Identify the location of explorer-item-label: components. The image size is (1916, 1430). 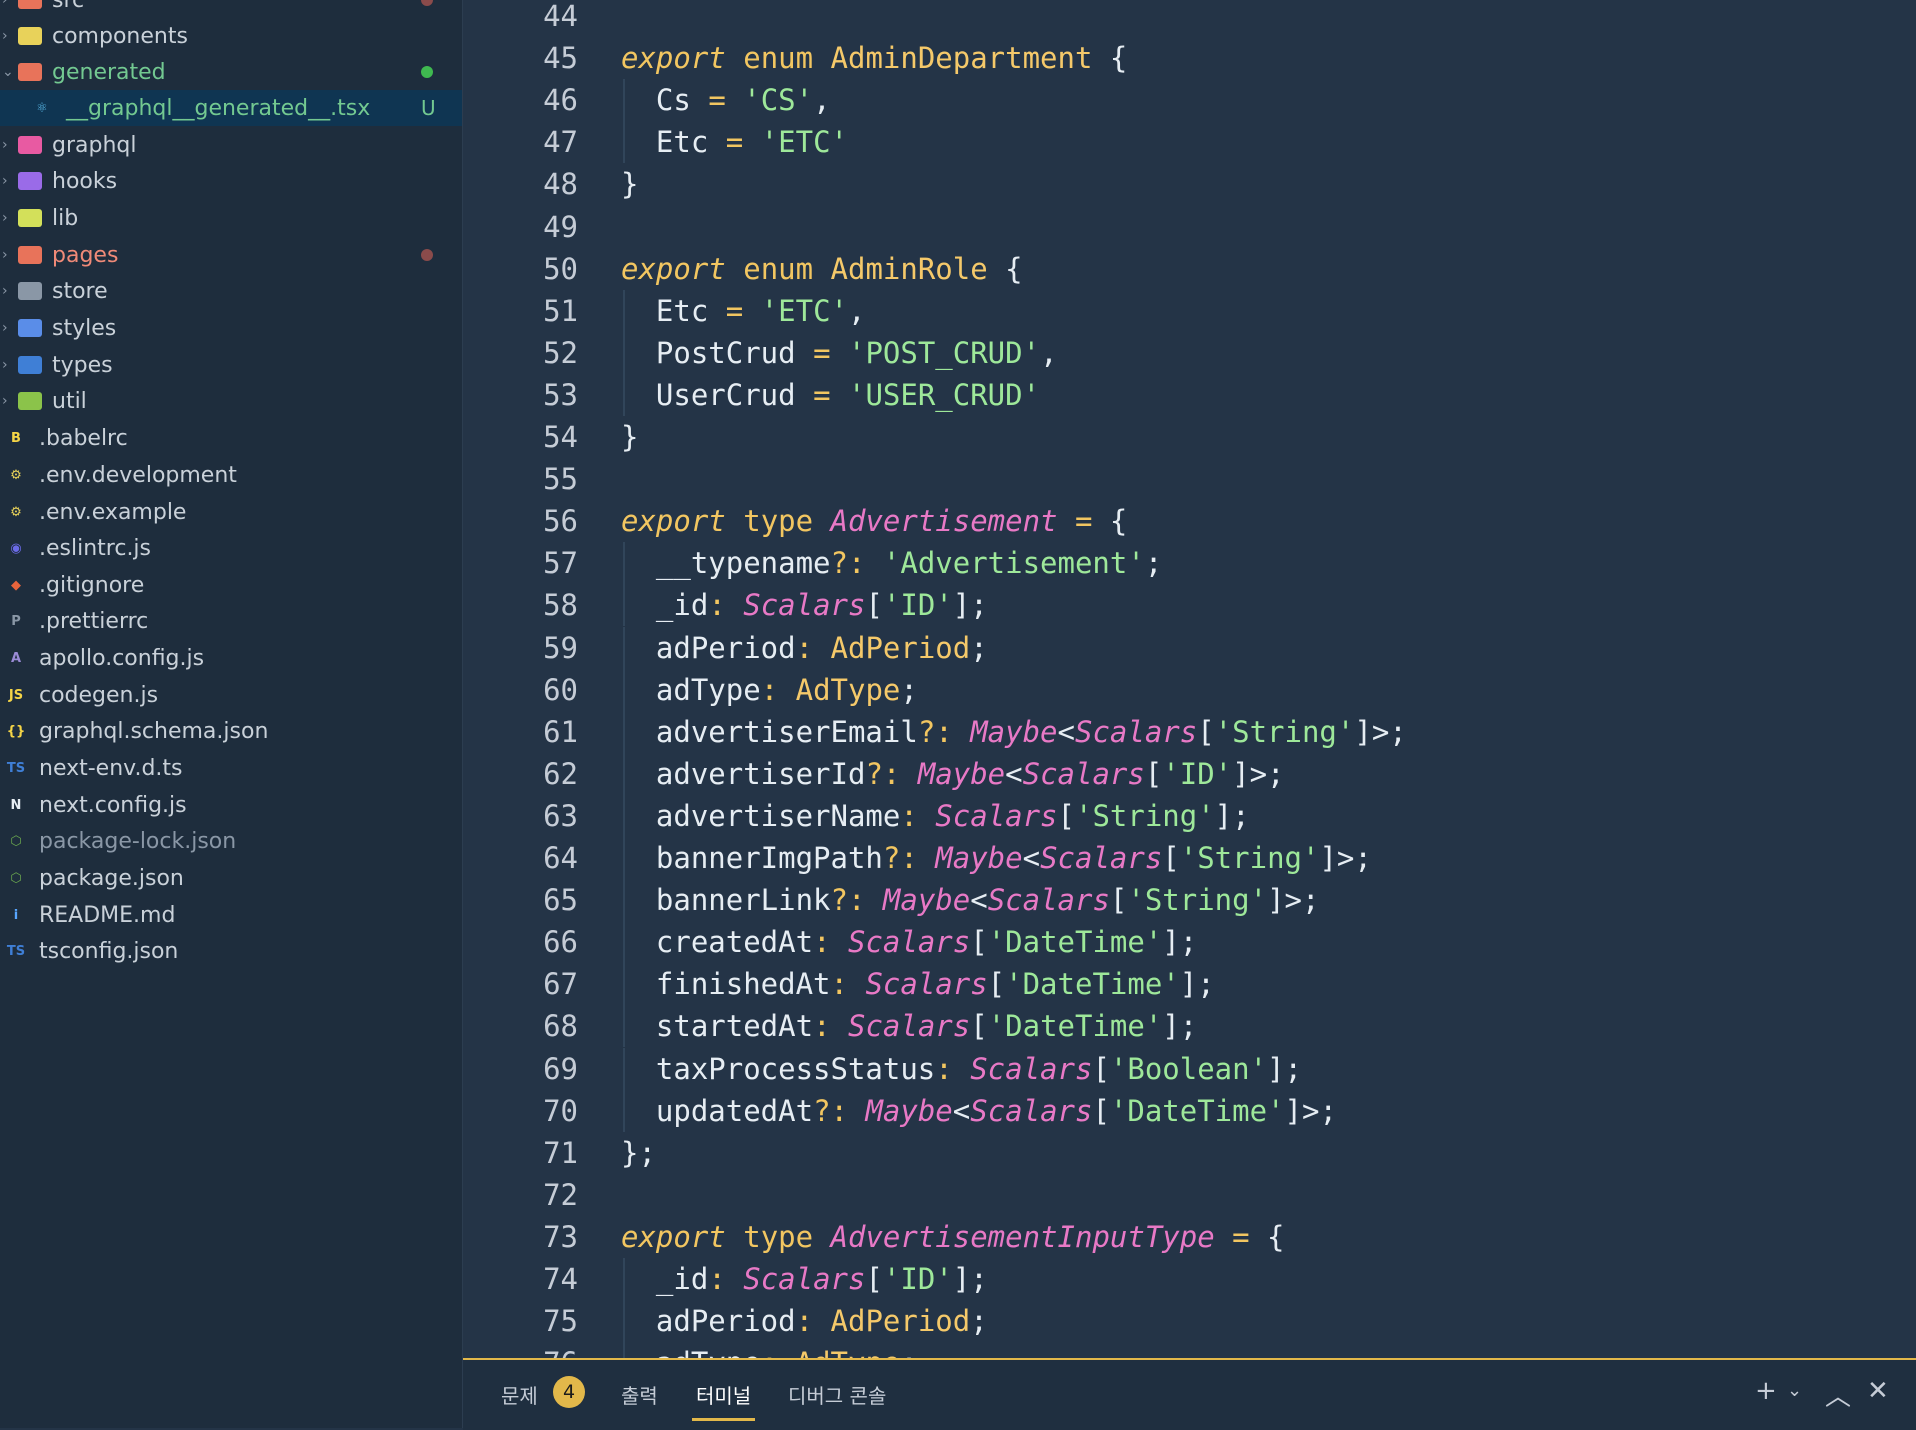
(120, 36).